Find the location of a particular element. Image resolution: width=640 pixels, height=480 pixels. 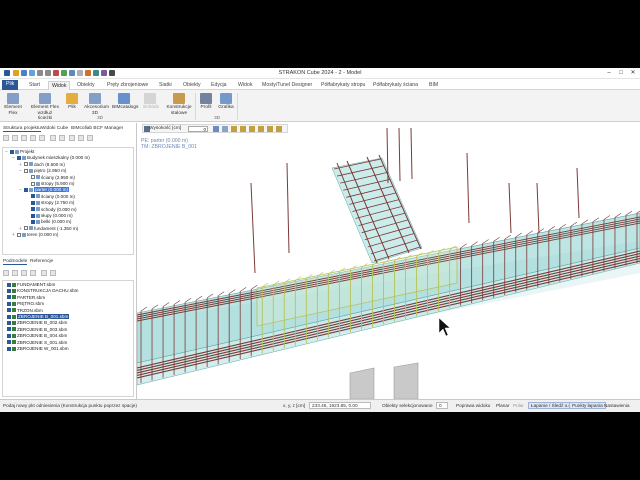

submodel-item: PARTER.sbm is located at coordinates (26, 298).